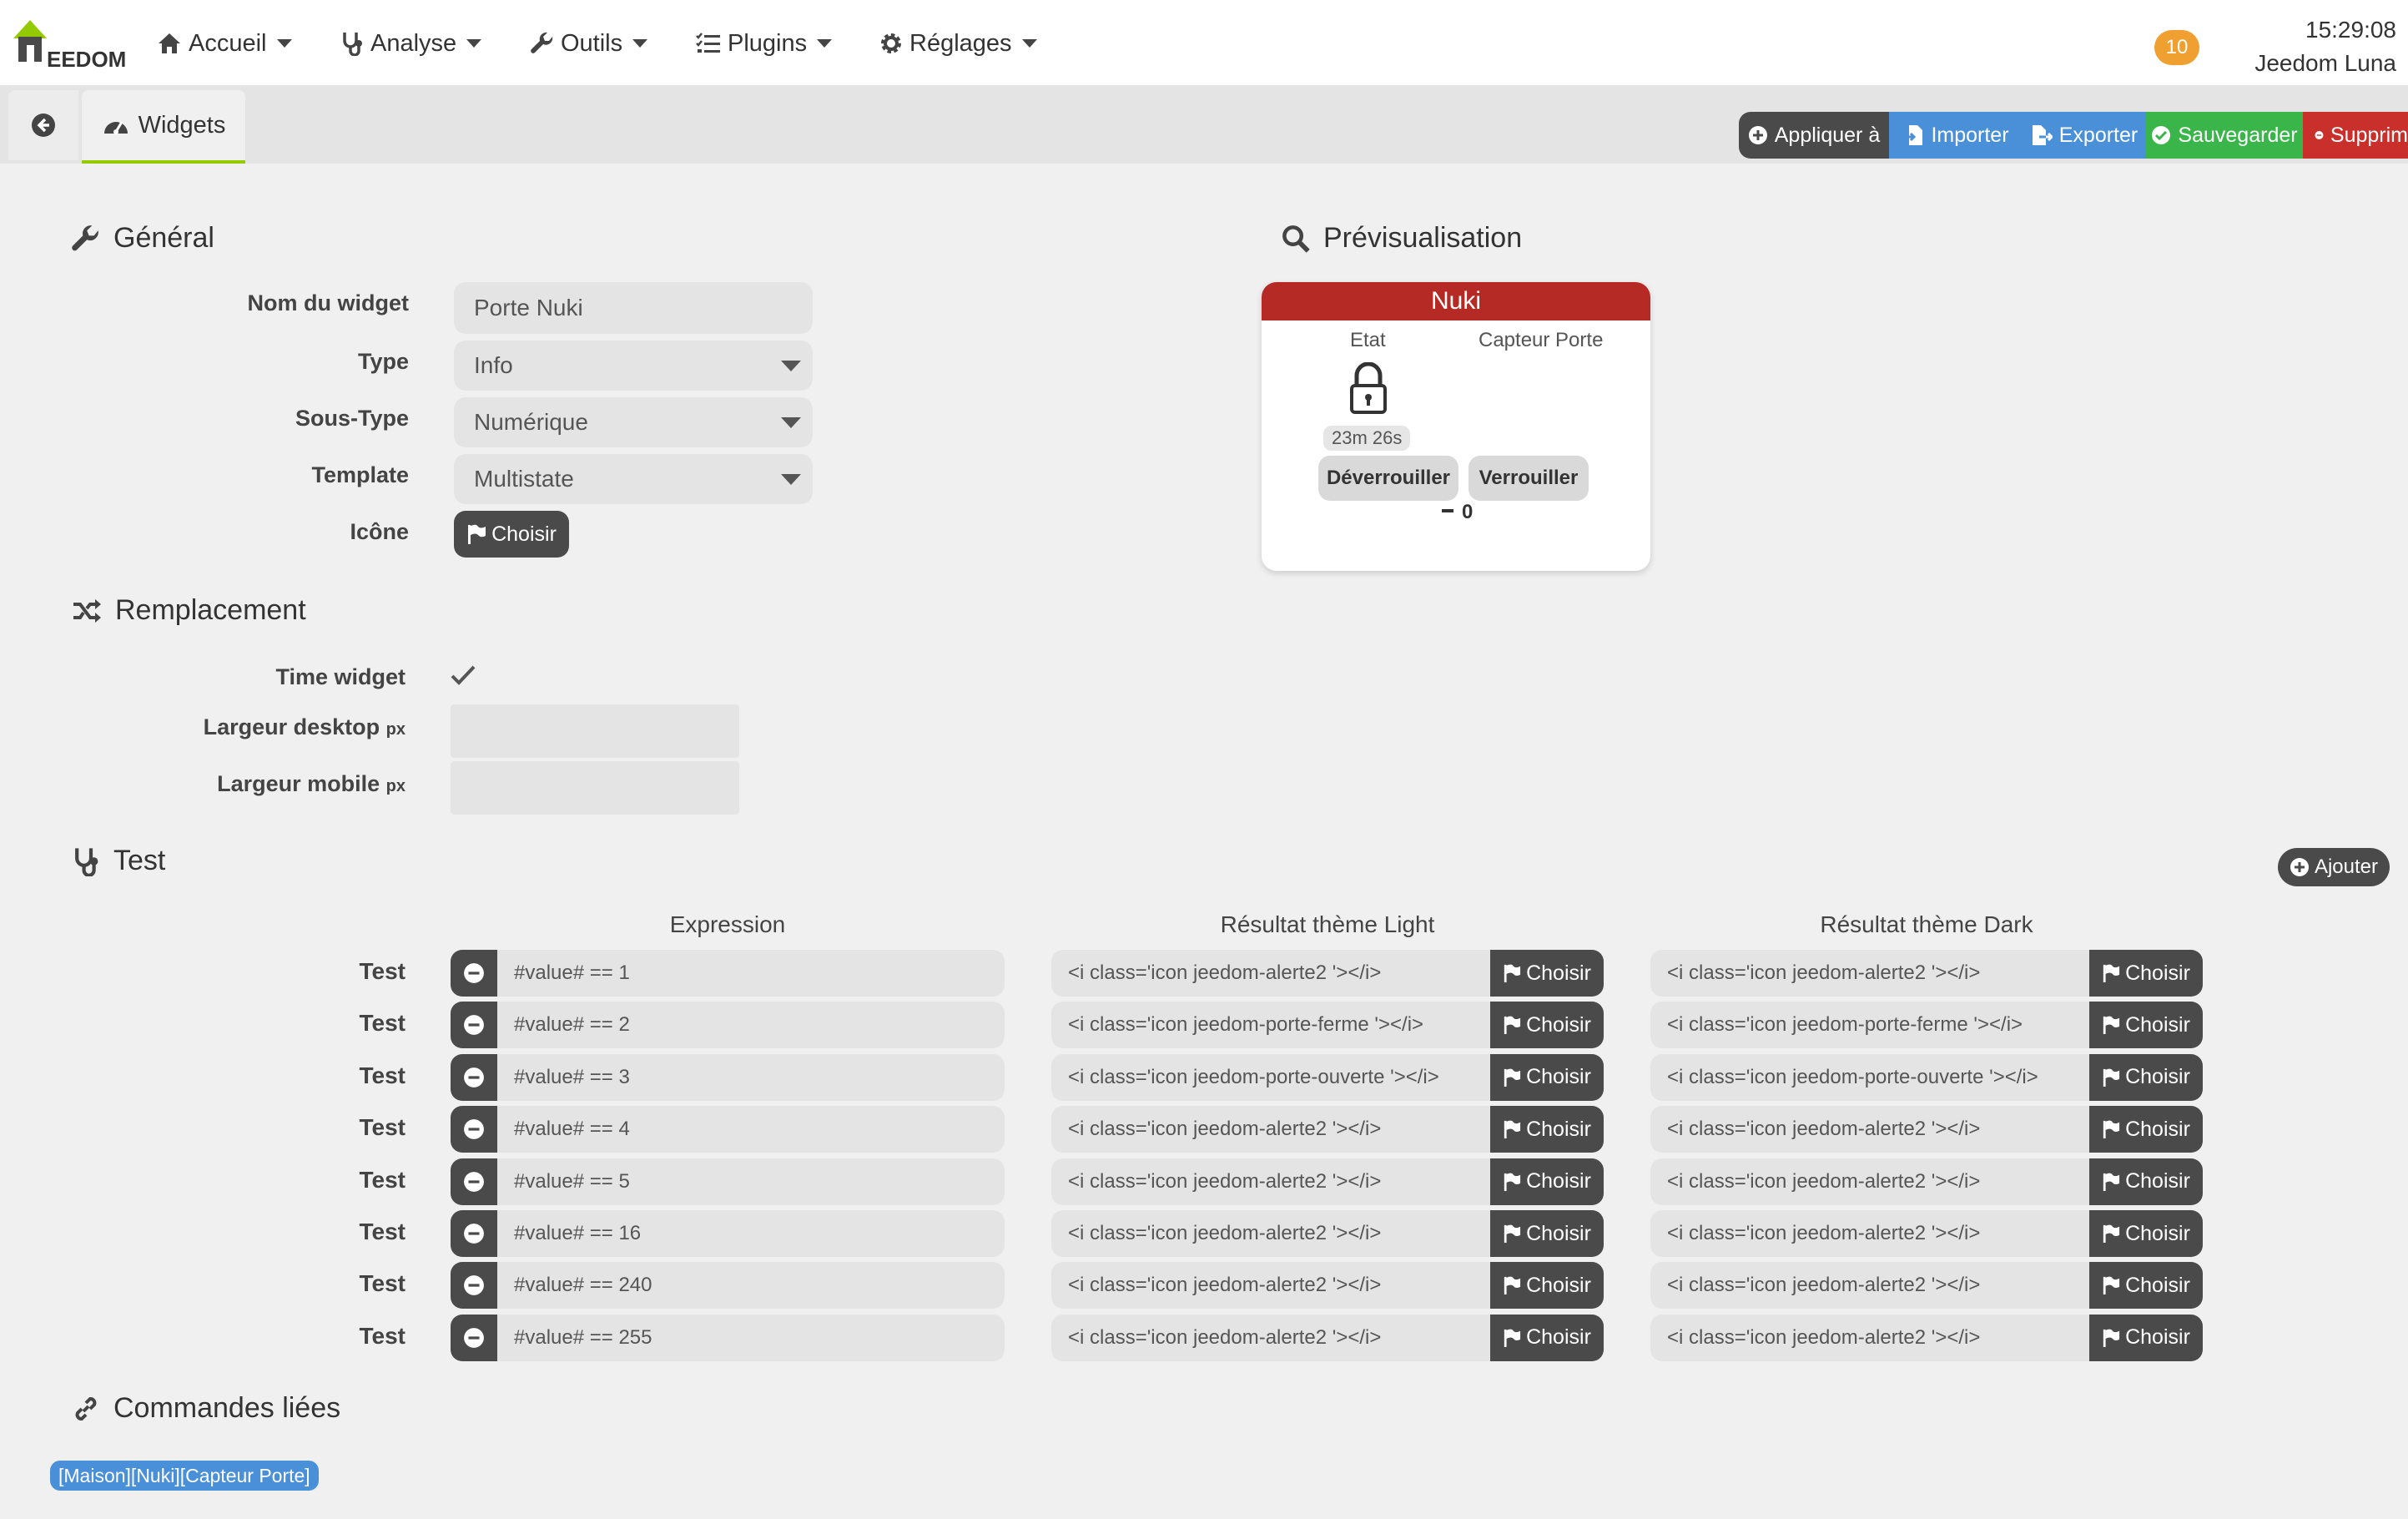 Image resolution: width=2408 pixels, height=1519 pixels. Describe the element at coordinates (563, 1182) in the screenshot. I see `test-expression-input: #value# == 5` at that location.